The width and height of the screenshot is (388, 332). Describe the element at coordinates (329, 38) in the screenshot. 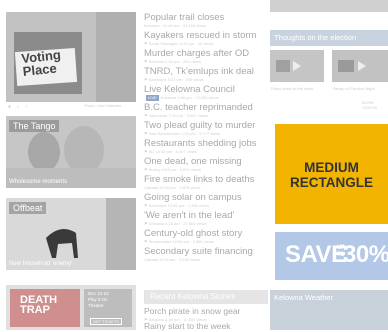

I see `election-thoughts-header: Thoughts on the election` at that location.